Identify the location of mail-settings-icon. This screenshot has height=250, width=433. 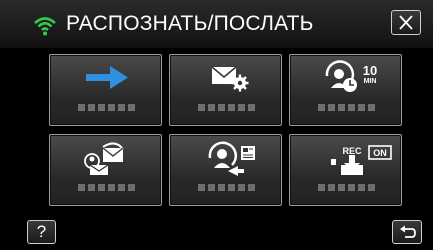
(230, 79).